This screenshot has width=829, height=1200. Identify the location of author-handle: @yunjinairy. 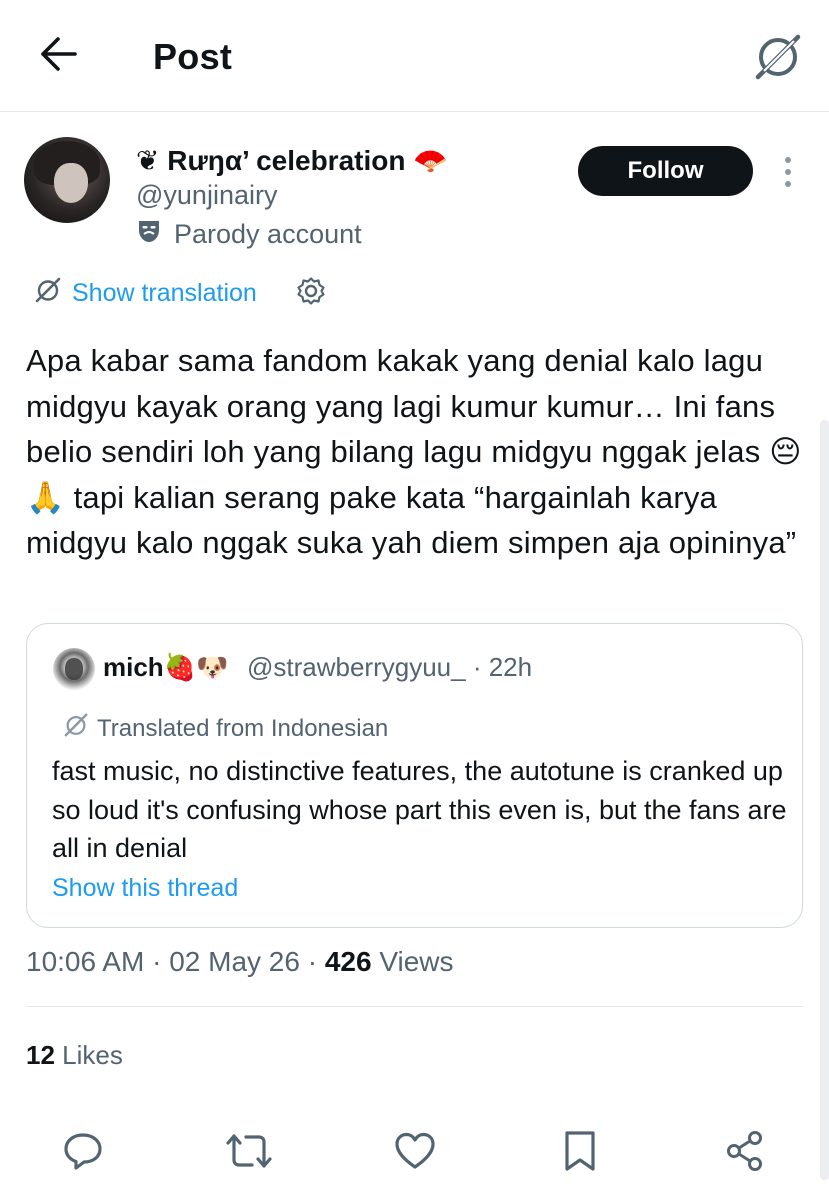
(206, 195).